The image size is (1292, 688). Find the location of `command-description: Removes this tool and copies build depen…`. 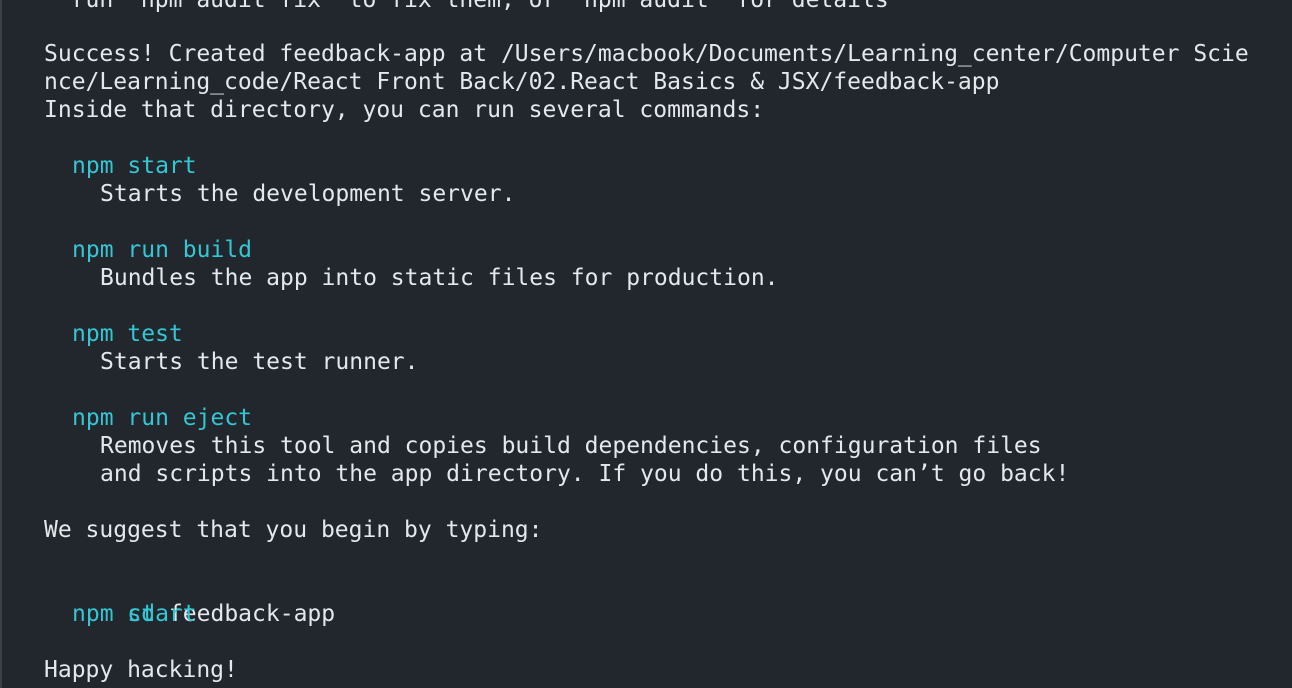

command-description: Removes this tool and copies build depen… is located at coordinates (571, 446).